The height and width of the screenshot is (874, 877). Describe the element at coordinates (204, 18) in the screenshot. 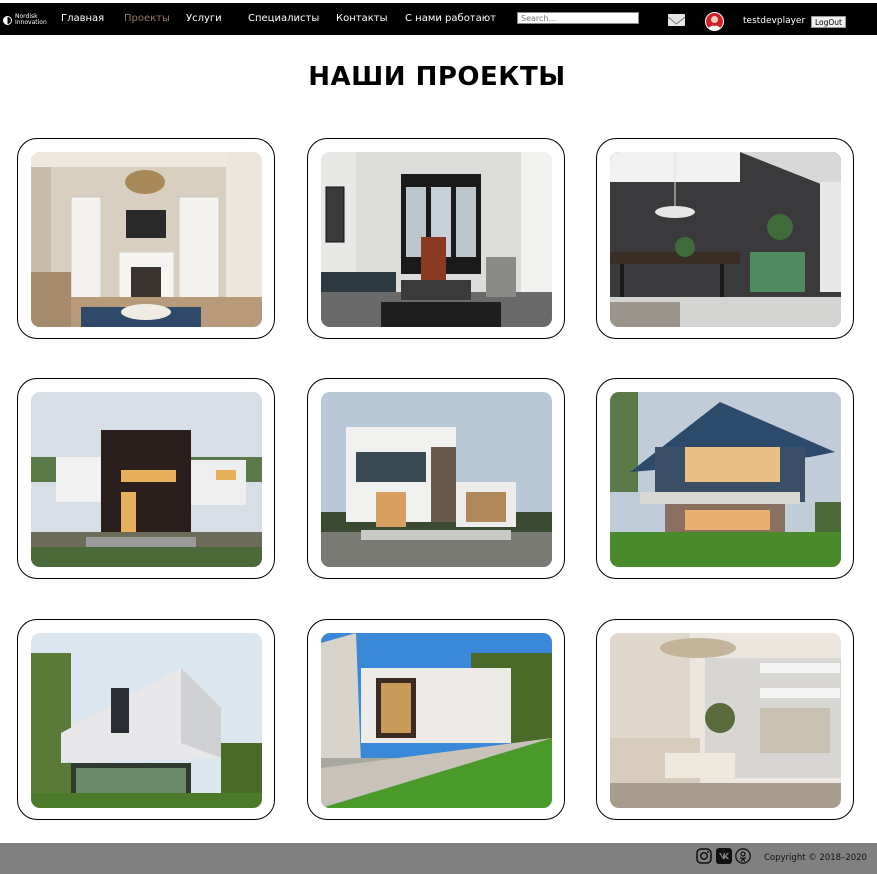

I see `nav-services: Услуги` at that location.